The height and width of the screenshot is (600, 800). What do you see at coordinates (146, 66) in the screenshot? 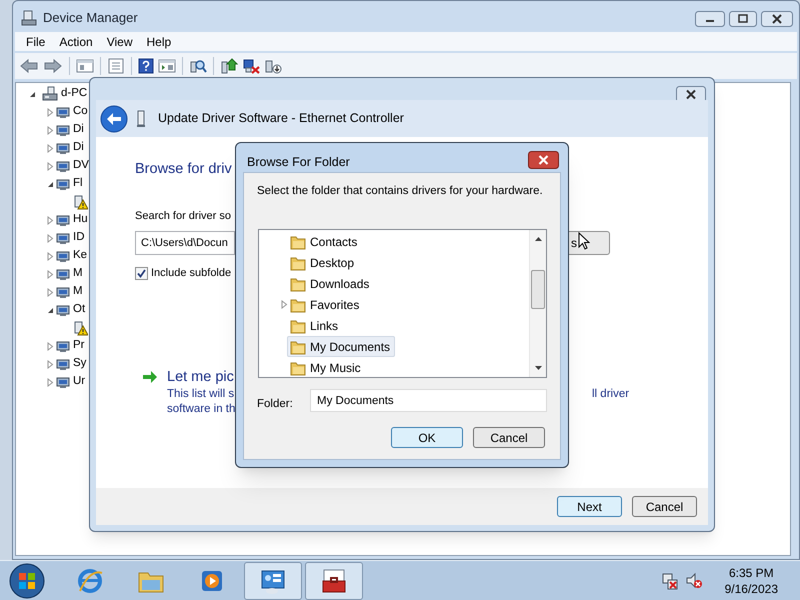
I see `help-icon` at bounding box center [146, 66].